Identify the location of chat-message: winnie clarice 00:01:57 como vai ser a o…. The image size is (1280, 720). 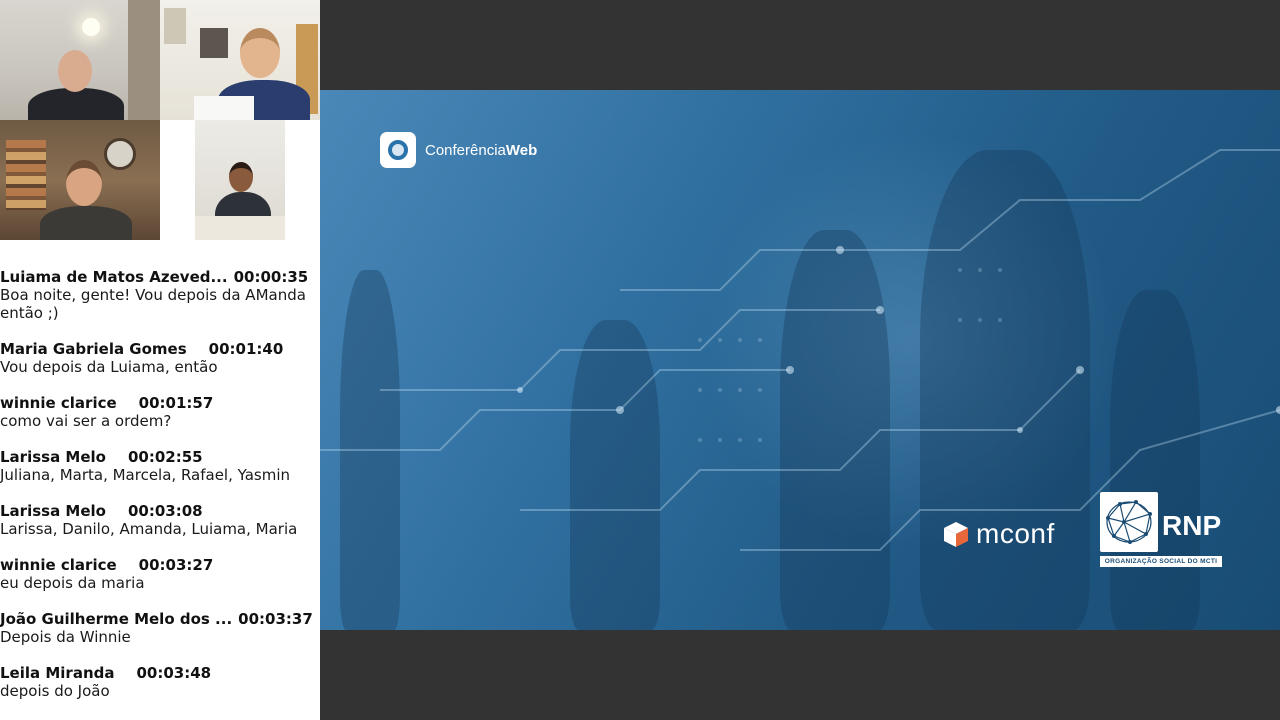
(160, 412).